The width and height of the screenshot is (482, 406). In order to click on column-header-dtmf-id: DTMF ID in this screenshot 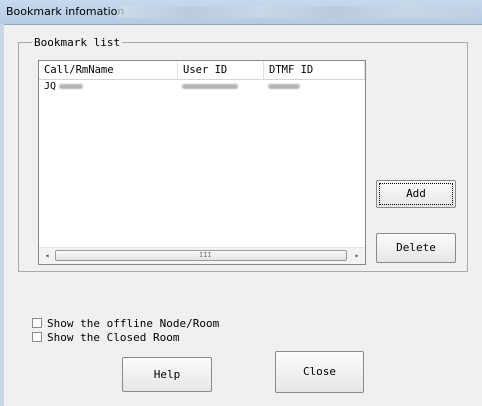, I will do `click(314, 70)`.